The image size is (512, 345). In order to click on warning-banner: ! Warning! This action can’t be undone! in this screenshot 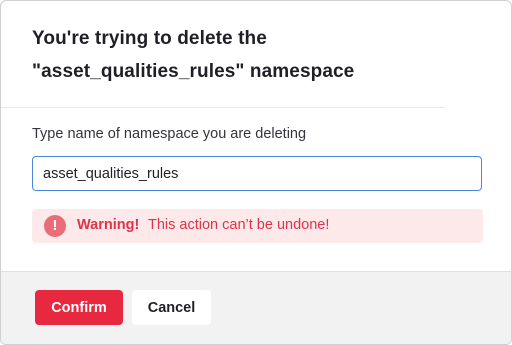, I will do `click(257, 226)`.